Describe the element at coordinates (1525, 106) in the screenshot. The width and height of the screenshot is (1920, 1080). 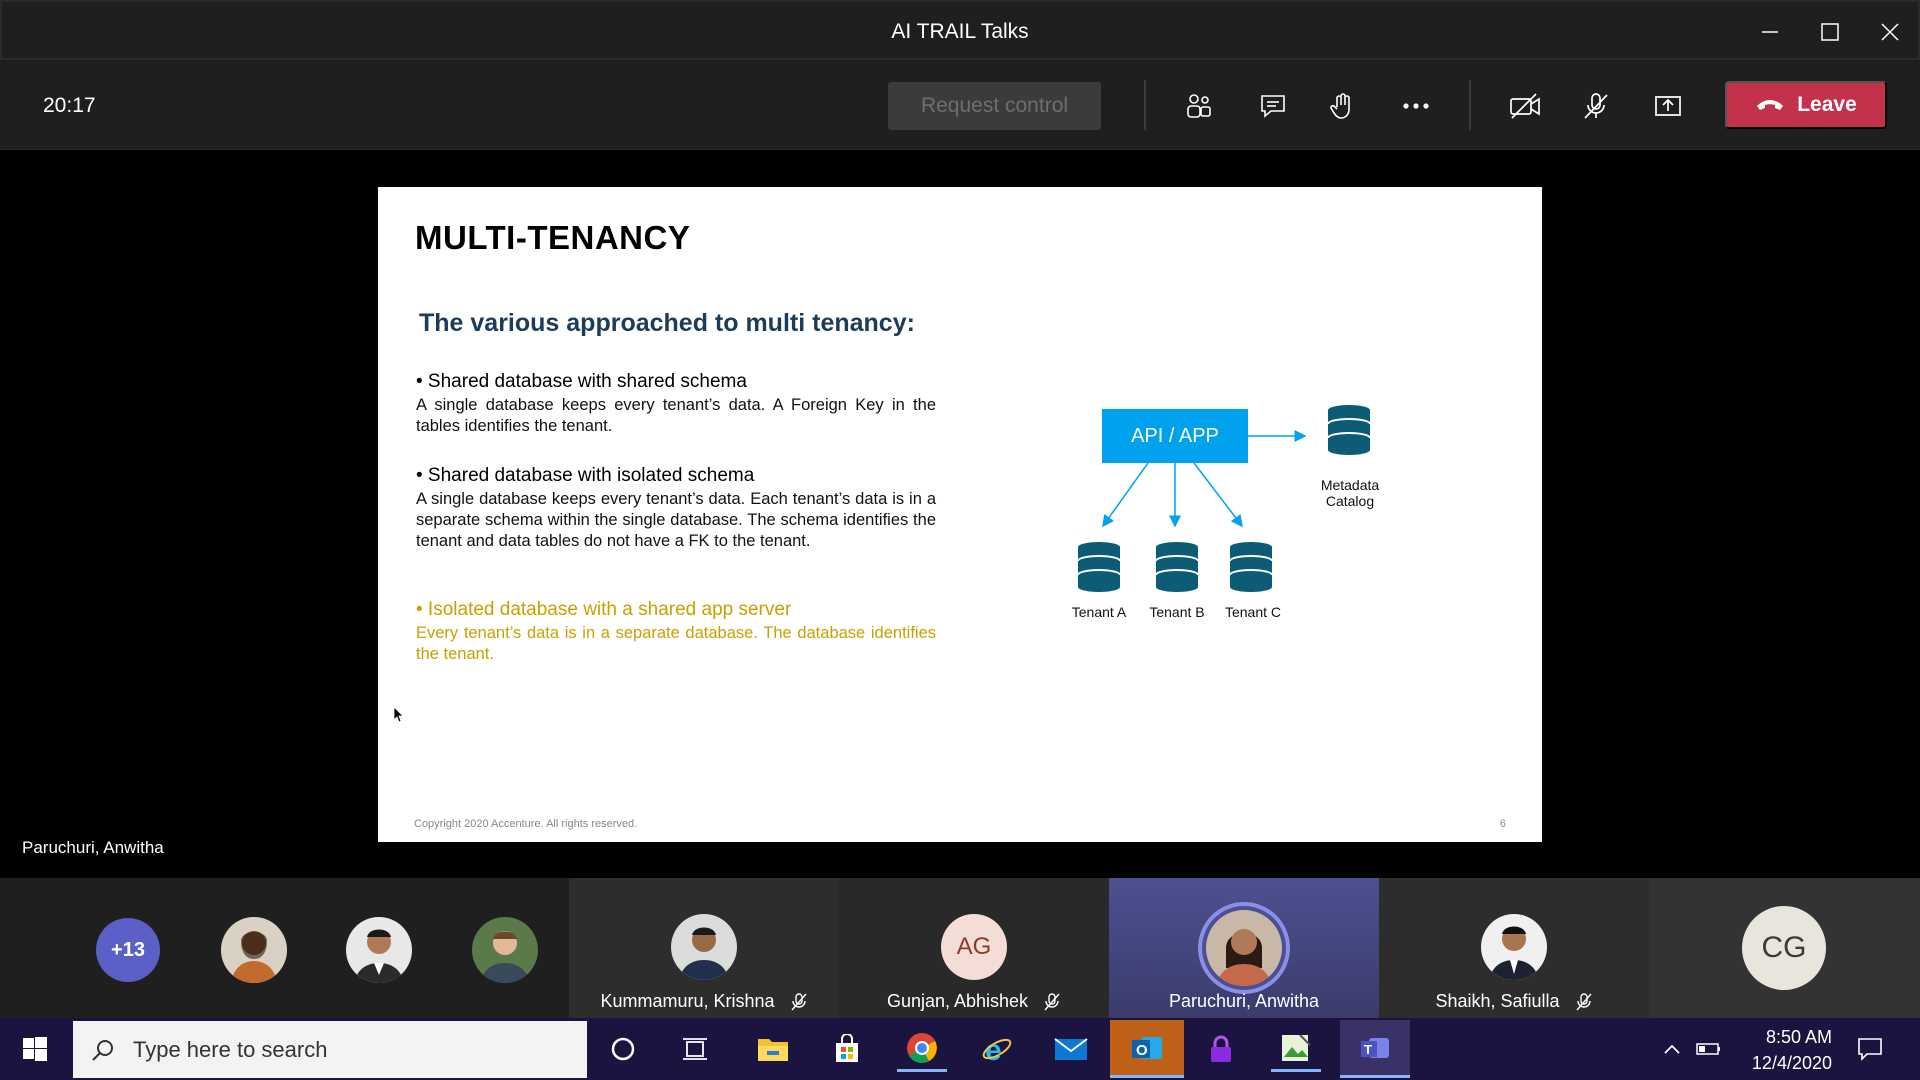
I see `camera-off-icon` at that location.